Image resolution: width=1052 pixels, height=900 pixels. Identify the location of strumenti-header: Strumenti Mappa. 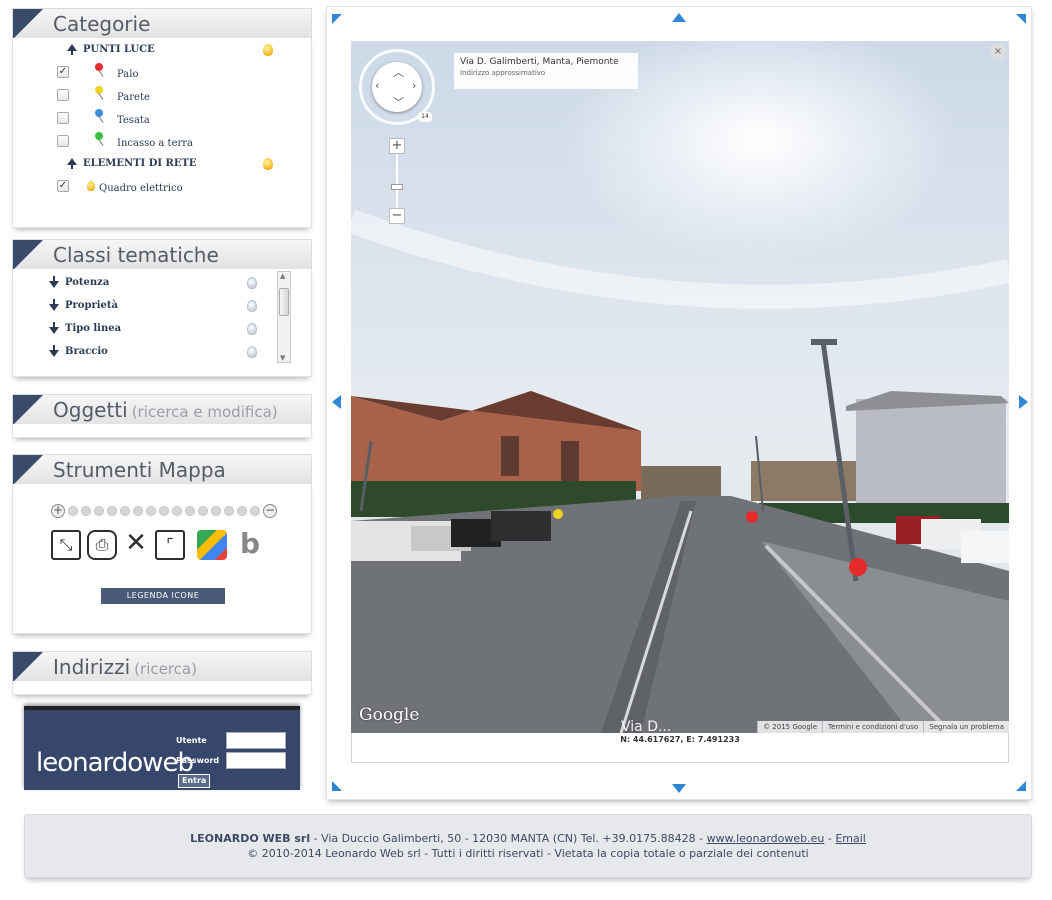
(162, 469).